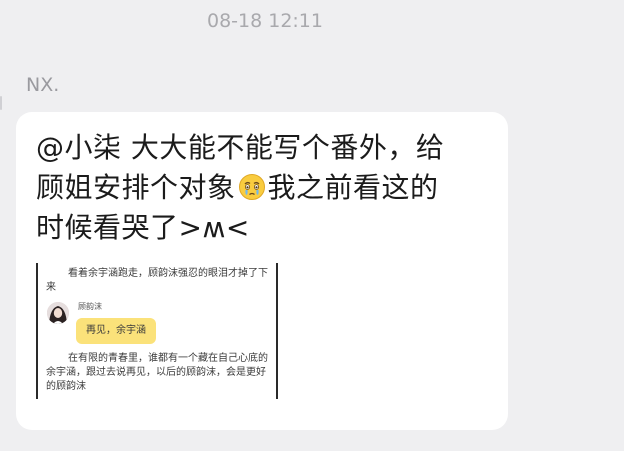 The image size is (624, 451). What do you see at coordinates (143, 227) in the screenshot?
I see `message-line-3: 时候看哭了>ʍ<` at bounding box center [143, 227].